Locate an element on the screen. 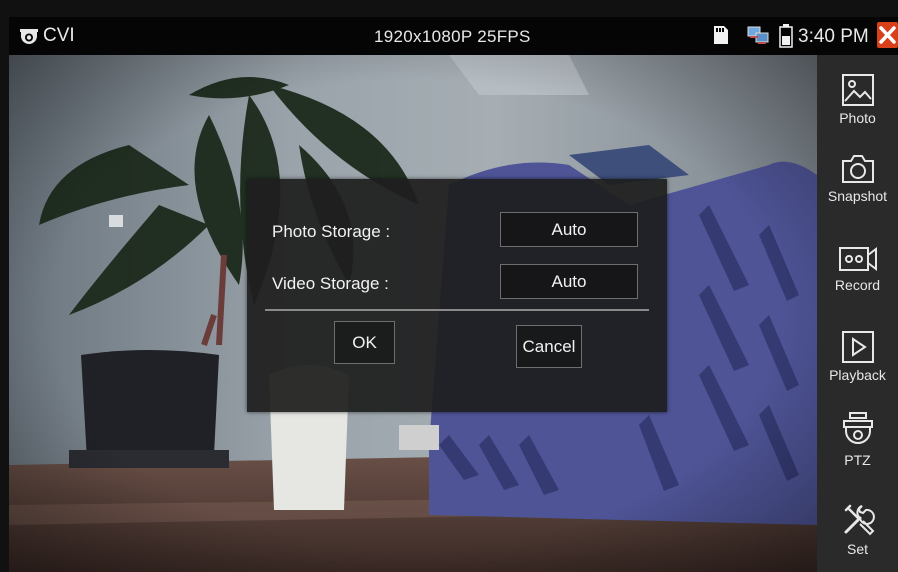 This screenshot has width=898, height=572. ptz-button: PTZ is located at coordinates (857, 439).